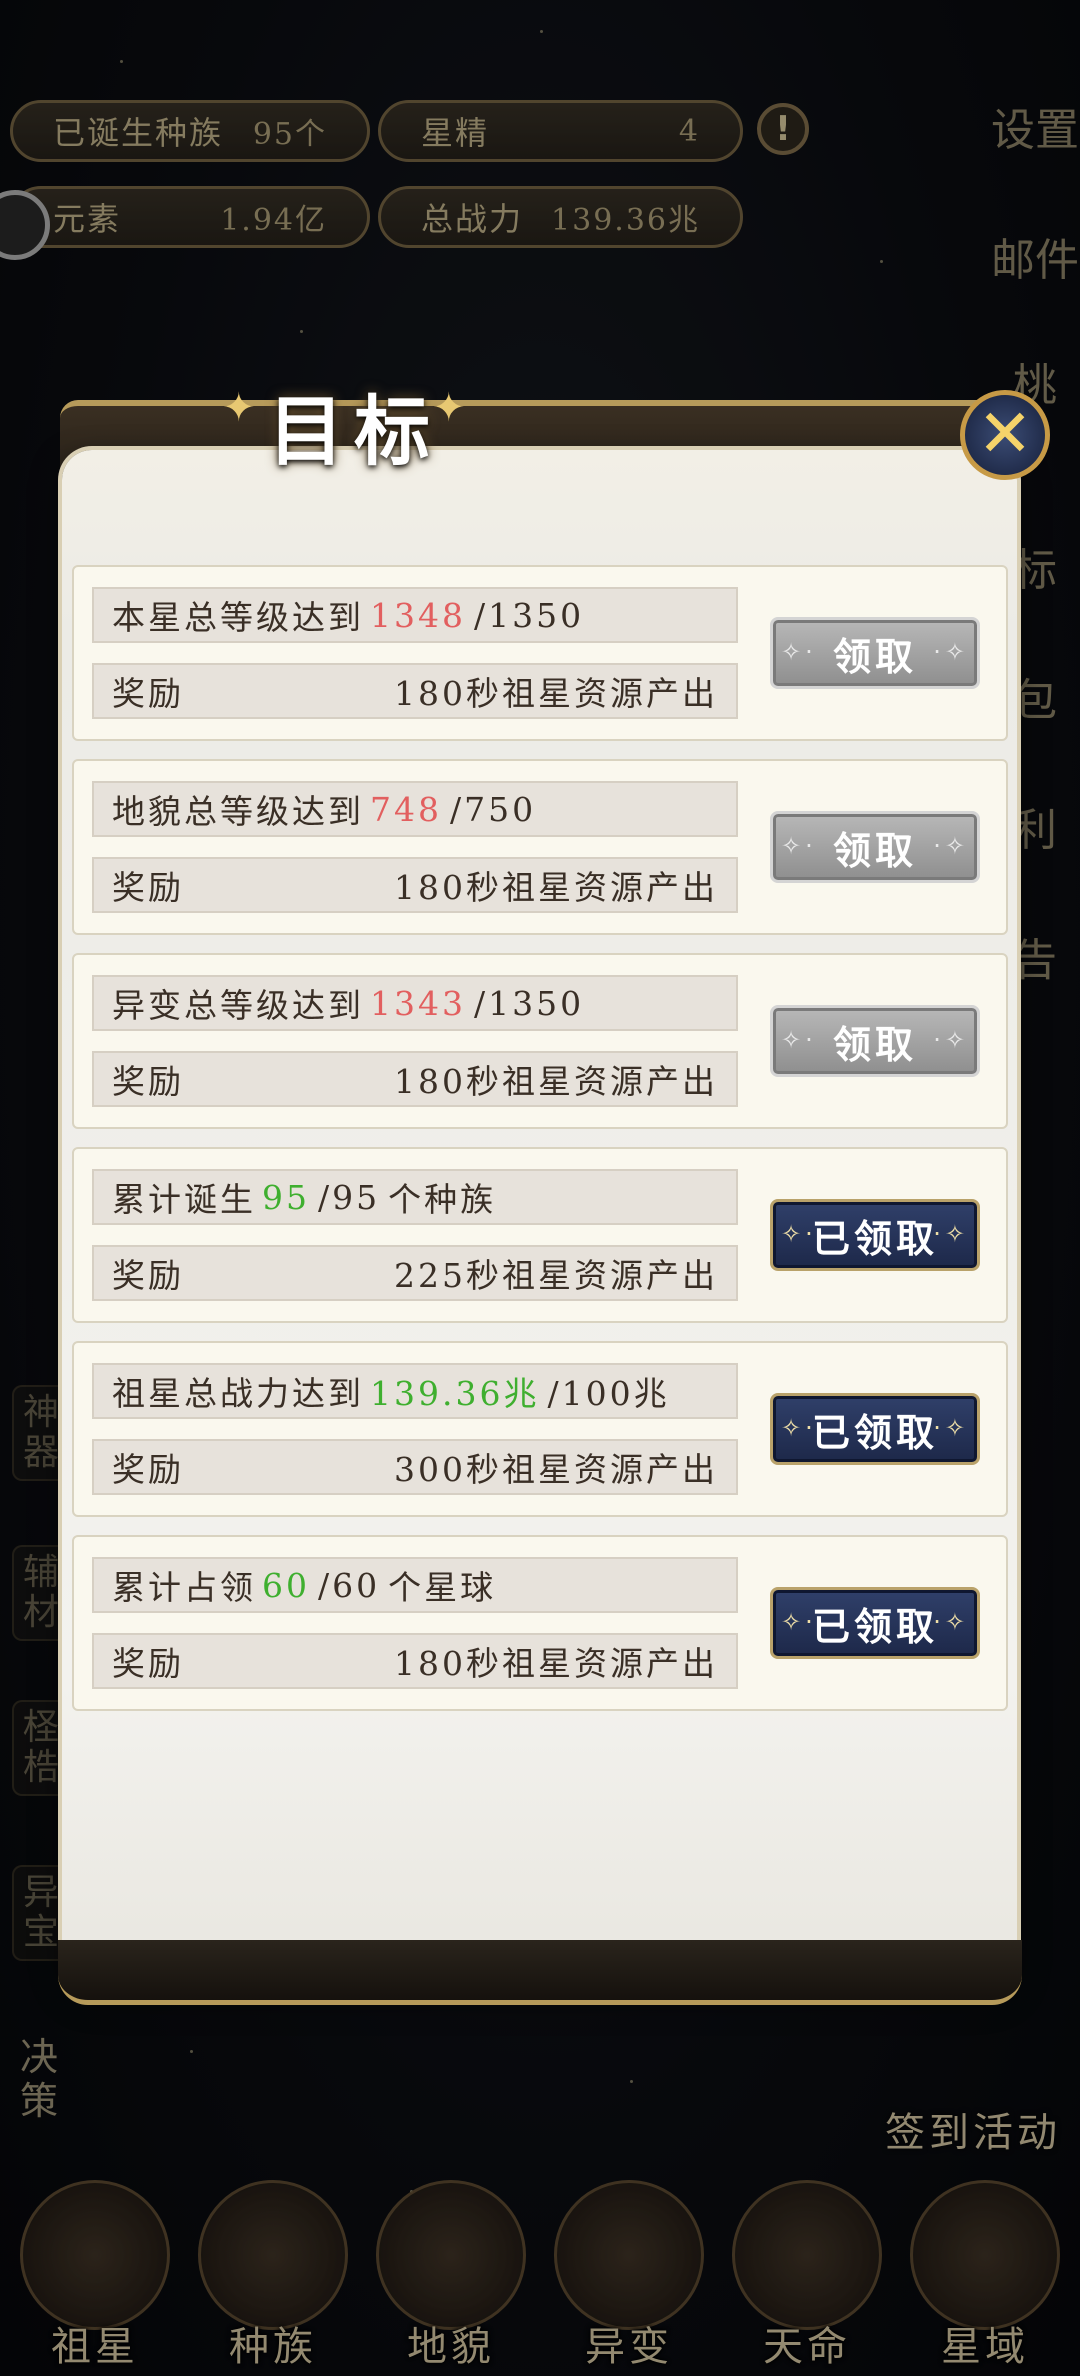 This screenshot has width=1080, height=2376. I want to click on task-reward: 奖励 225秒祖星资源产出, so click(415, 1273).